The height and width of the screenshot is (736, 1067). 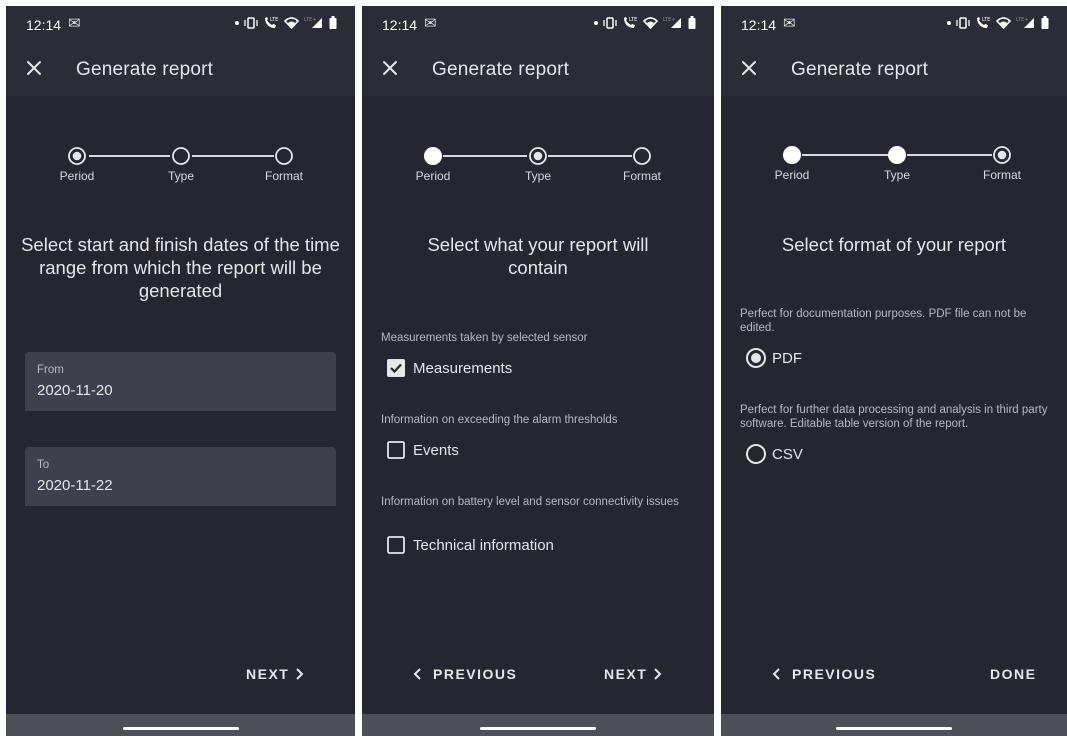 I want to click on battery-icon, so click(x=333, y=22).